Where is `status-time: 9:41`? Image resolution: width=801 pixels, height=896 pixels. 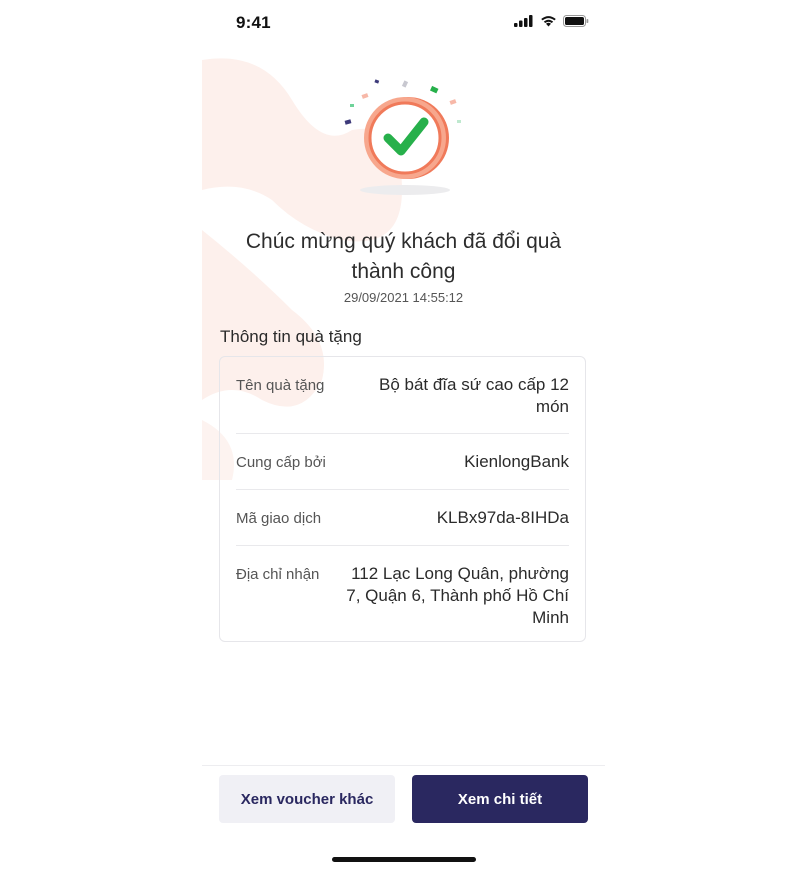
status-time: 9:41 is located at coordinates (253, 22).